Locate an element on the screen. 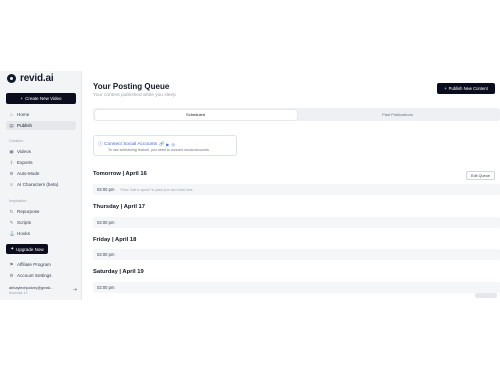 This screenshot has width=500, height=375. page-title: Your Posting Queue is located at coordinates (131, 86).